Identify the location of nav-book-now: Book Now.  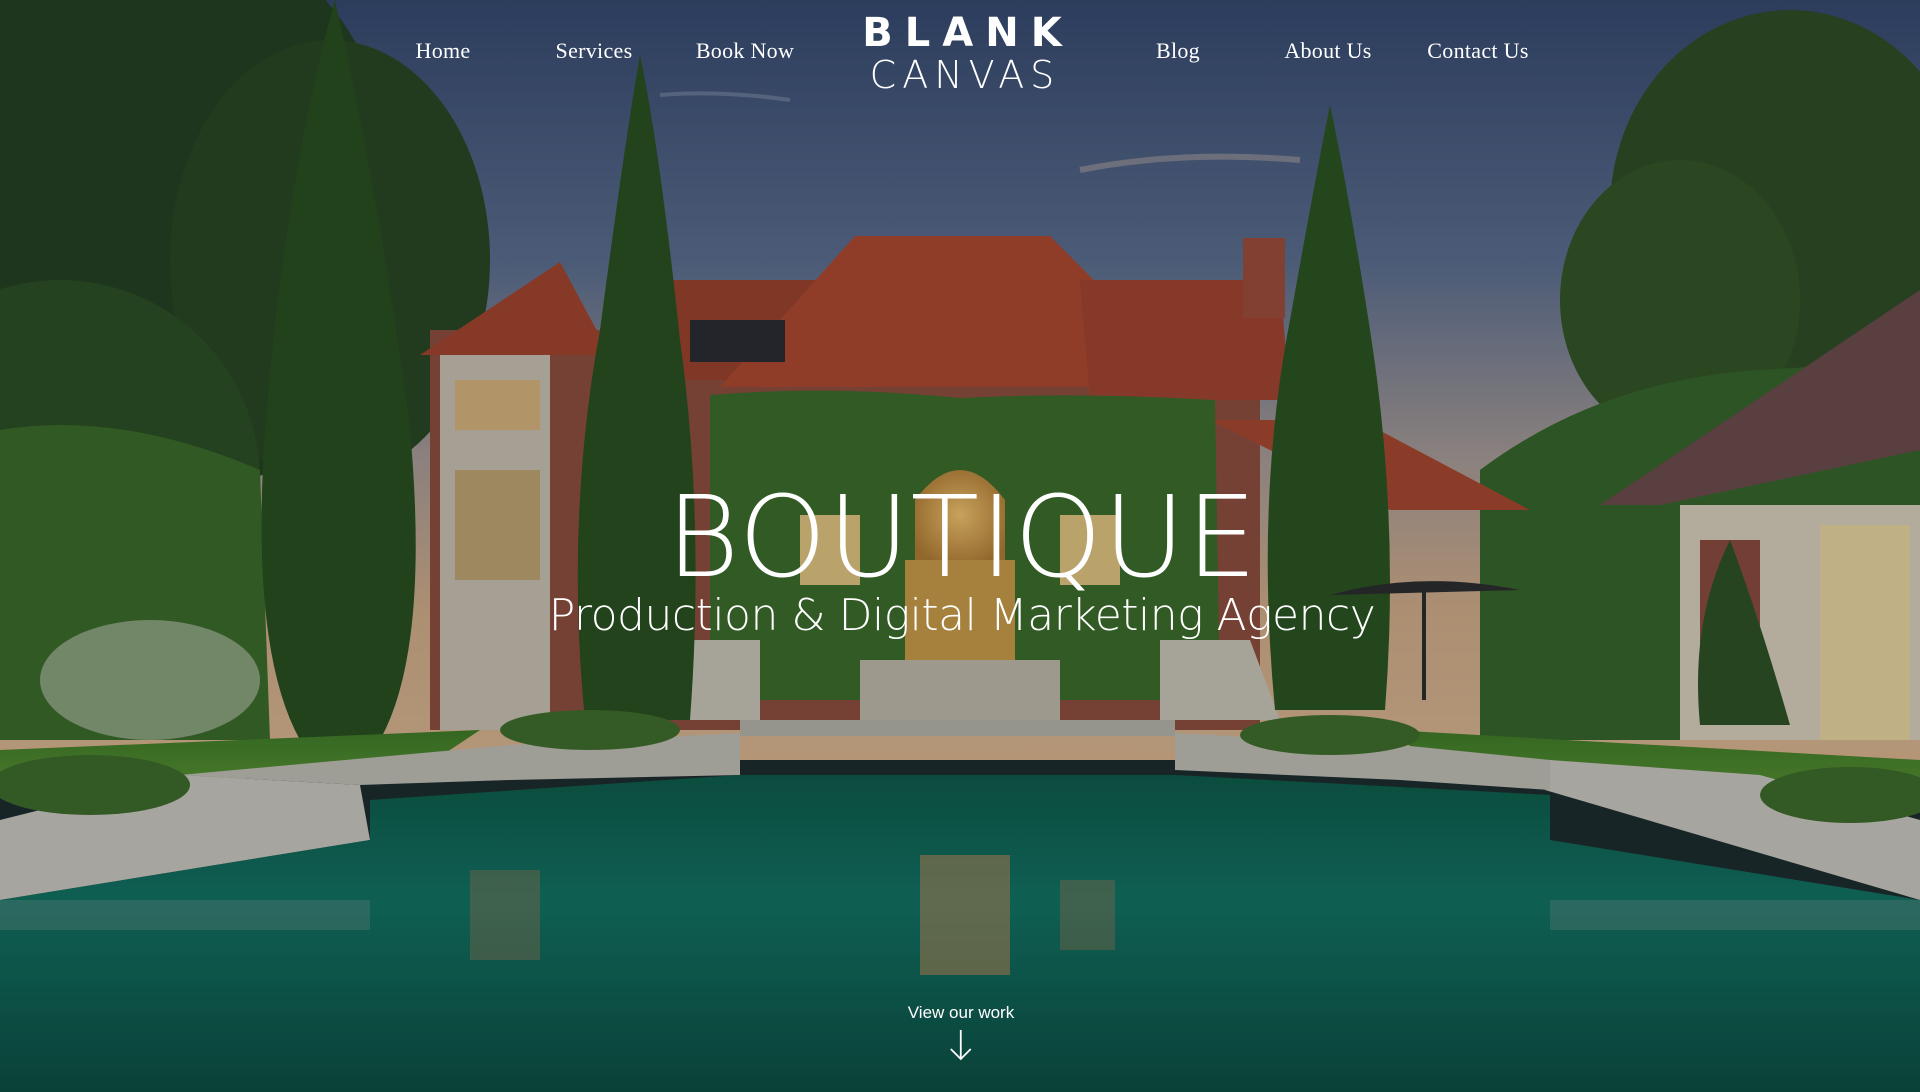
(745, 51).